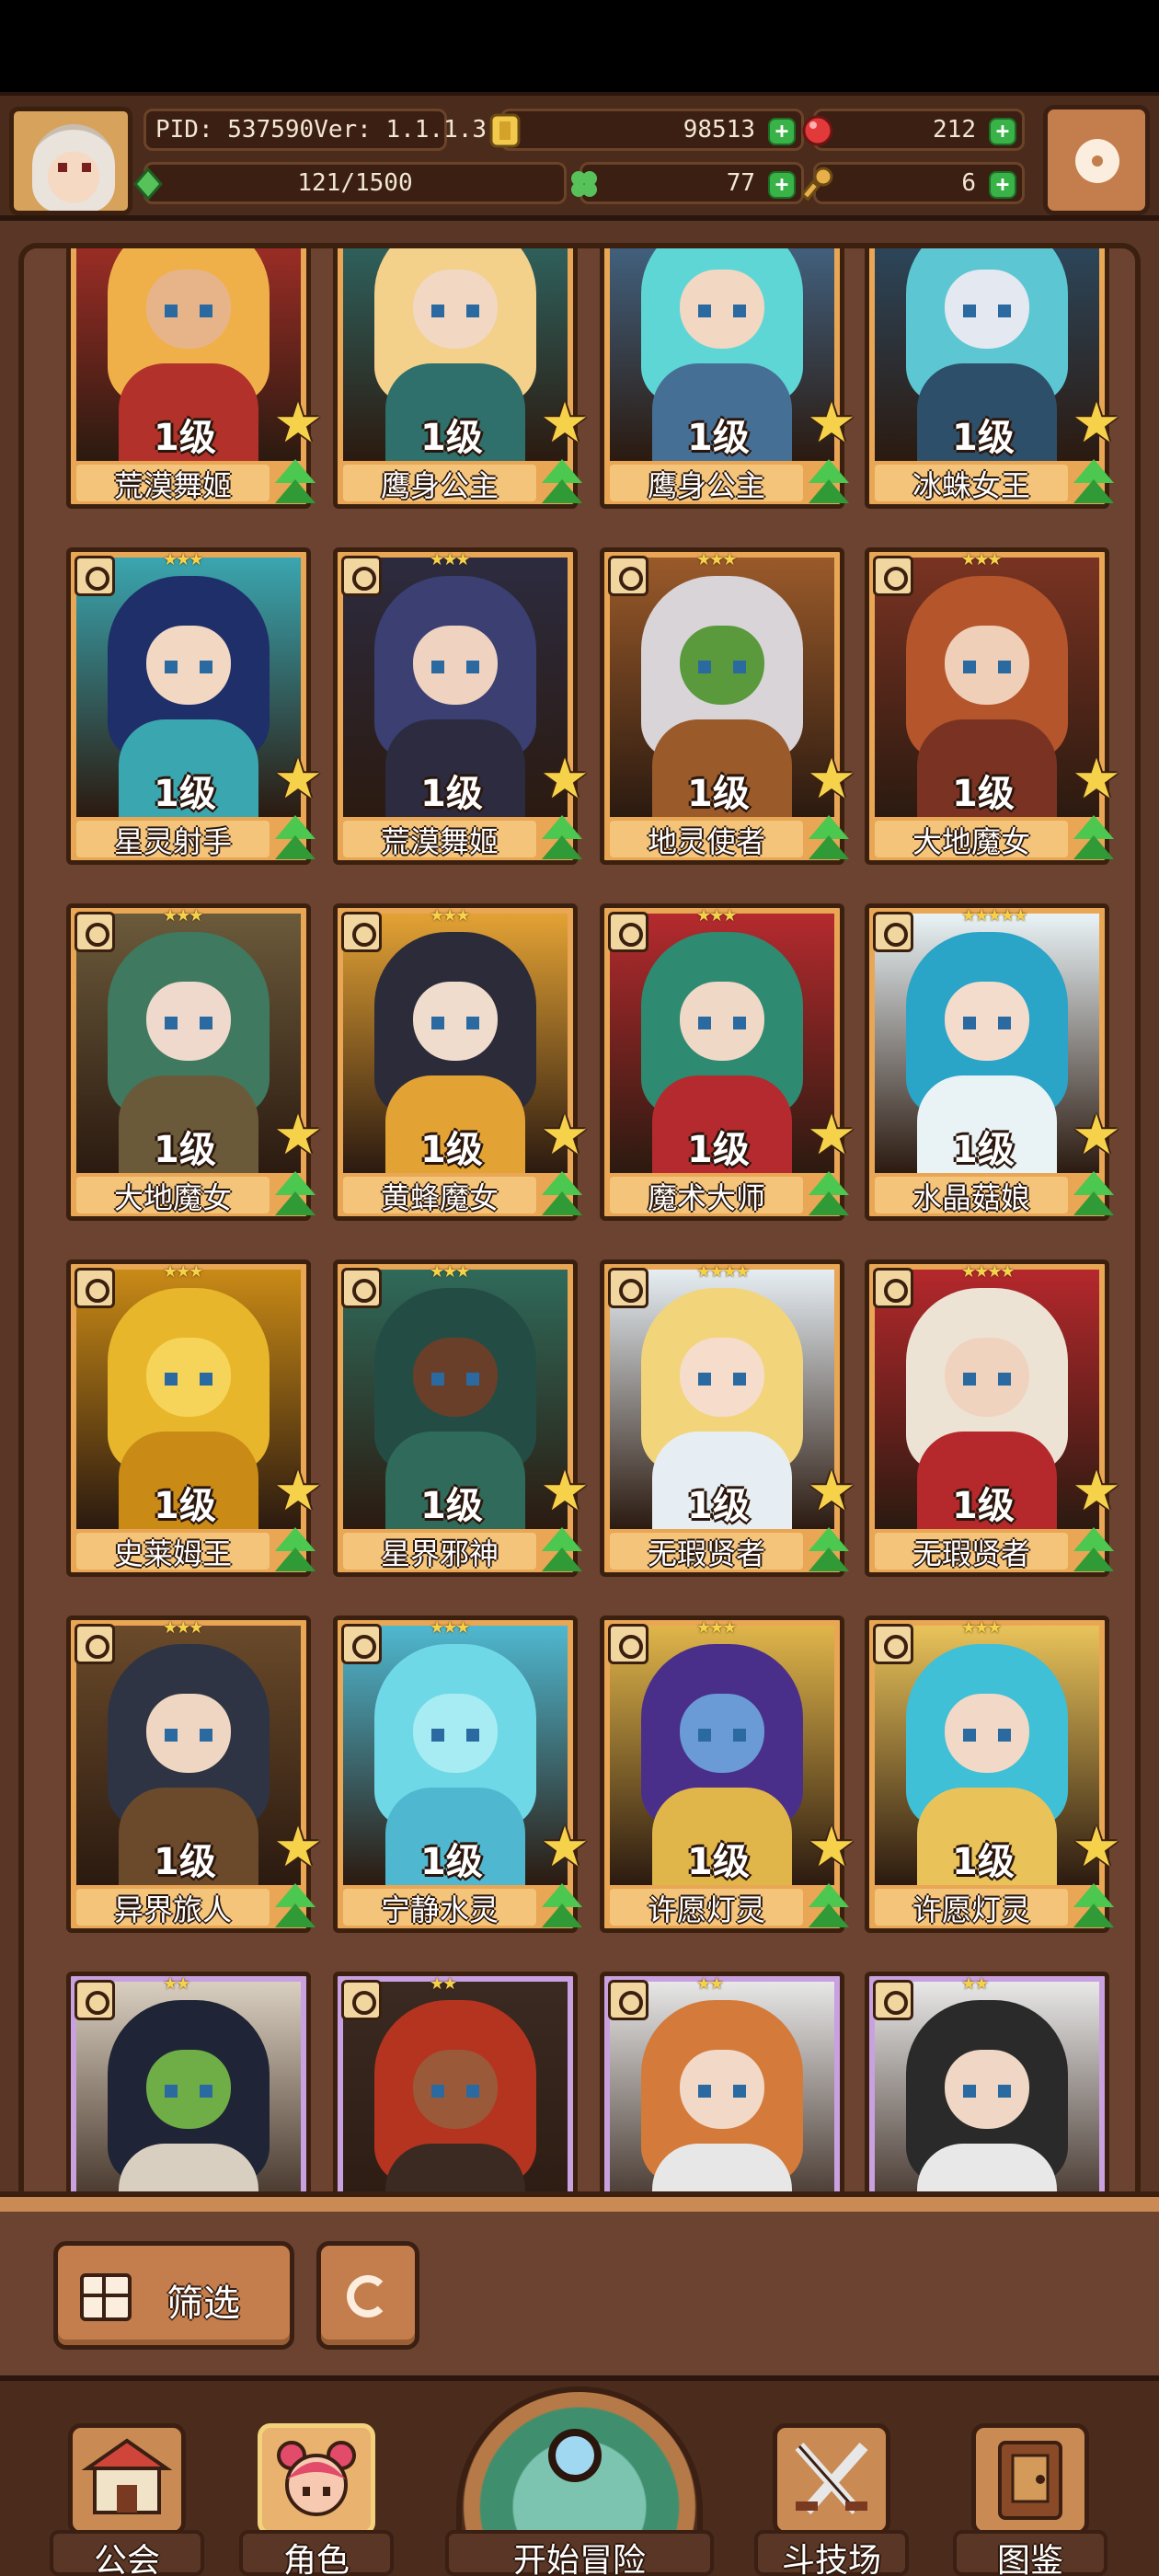 The width and height of the screenshot is (1159, 2576). I want to click on avatar-eye, so click(86, 167).